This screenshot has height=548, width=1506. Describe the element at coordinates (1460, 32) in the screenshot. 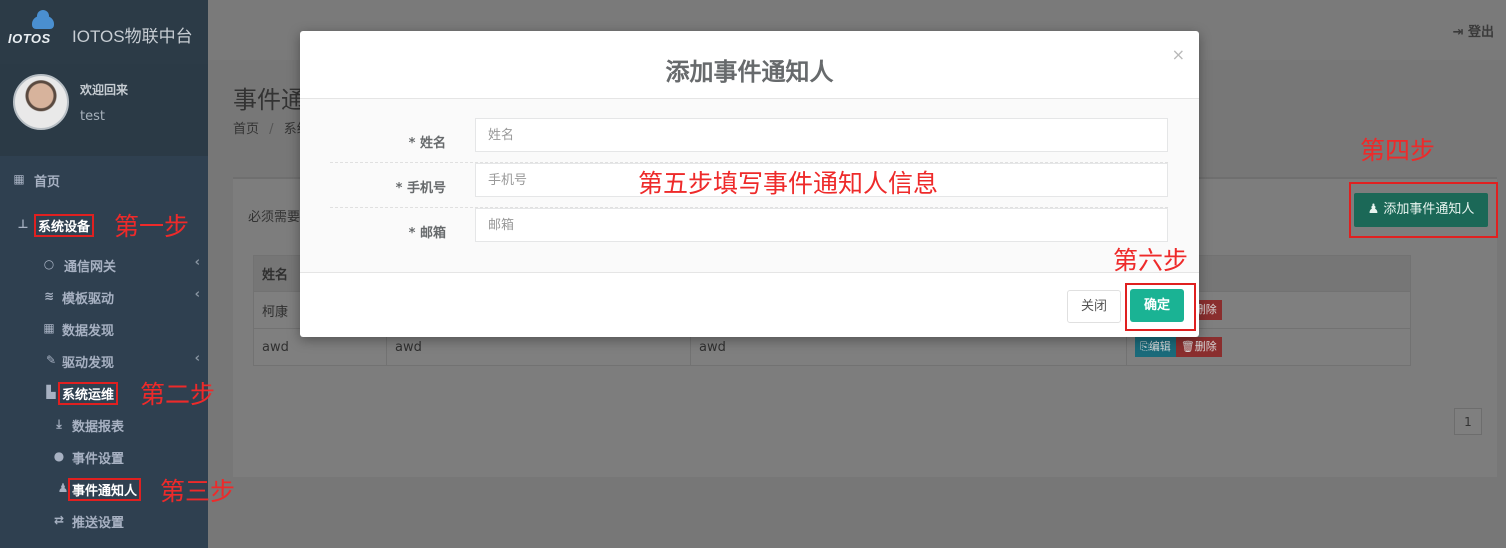

I see `sign-out-icon: ⇥` at that location.